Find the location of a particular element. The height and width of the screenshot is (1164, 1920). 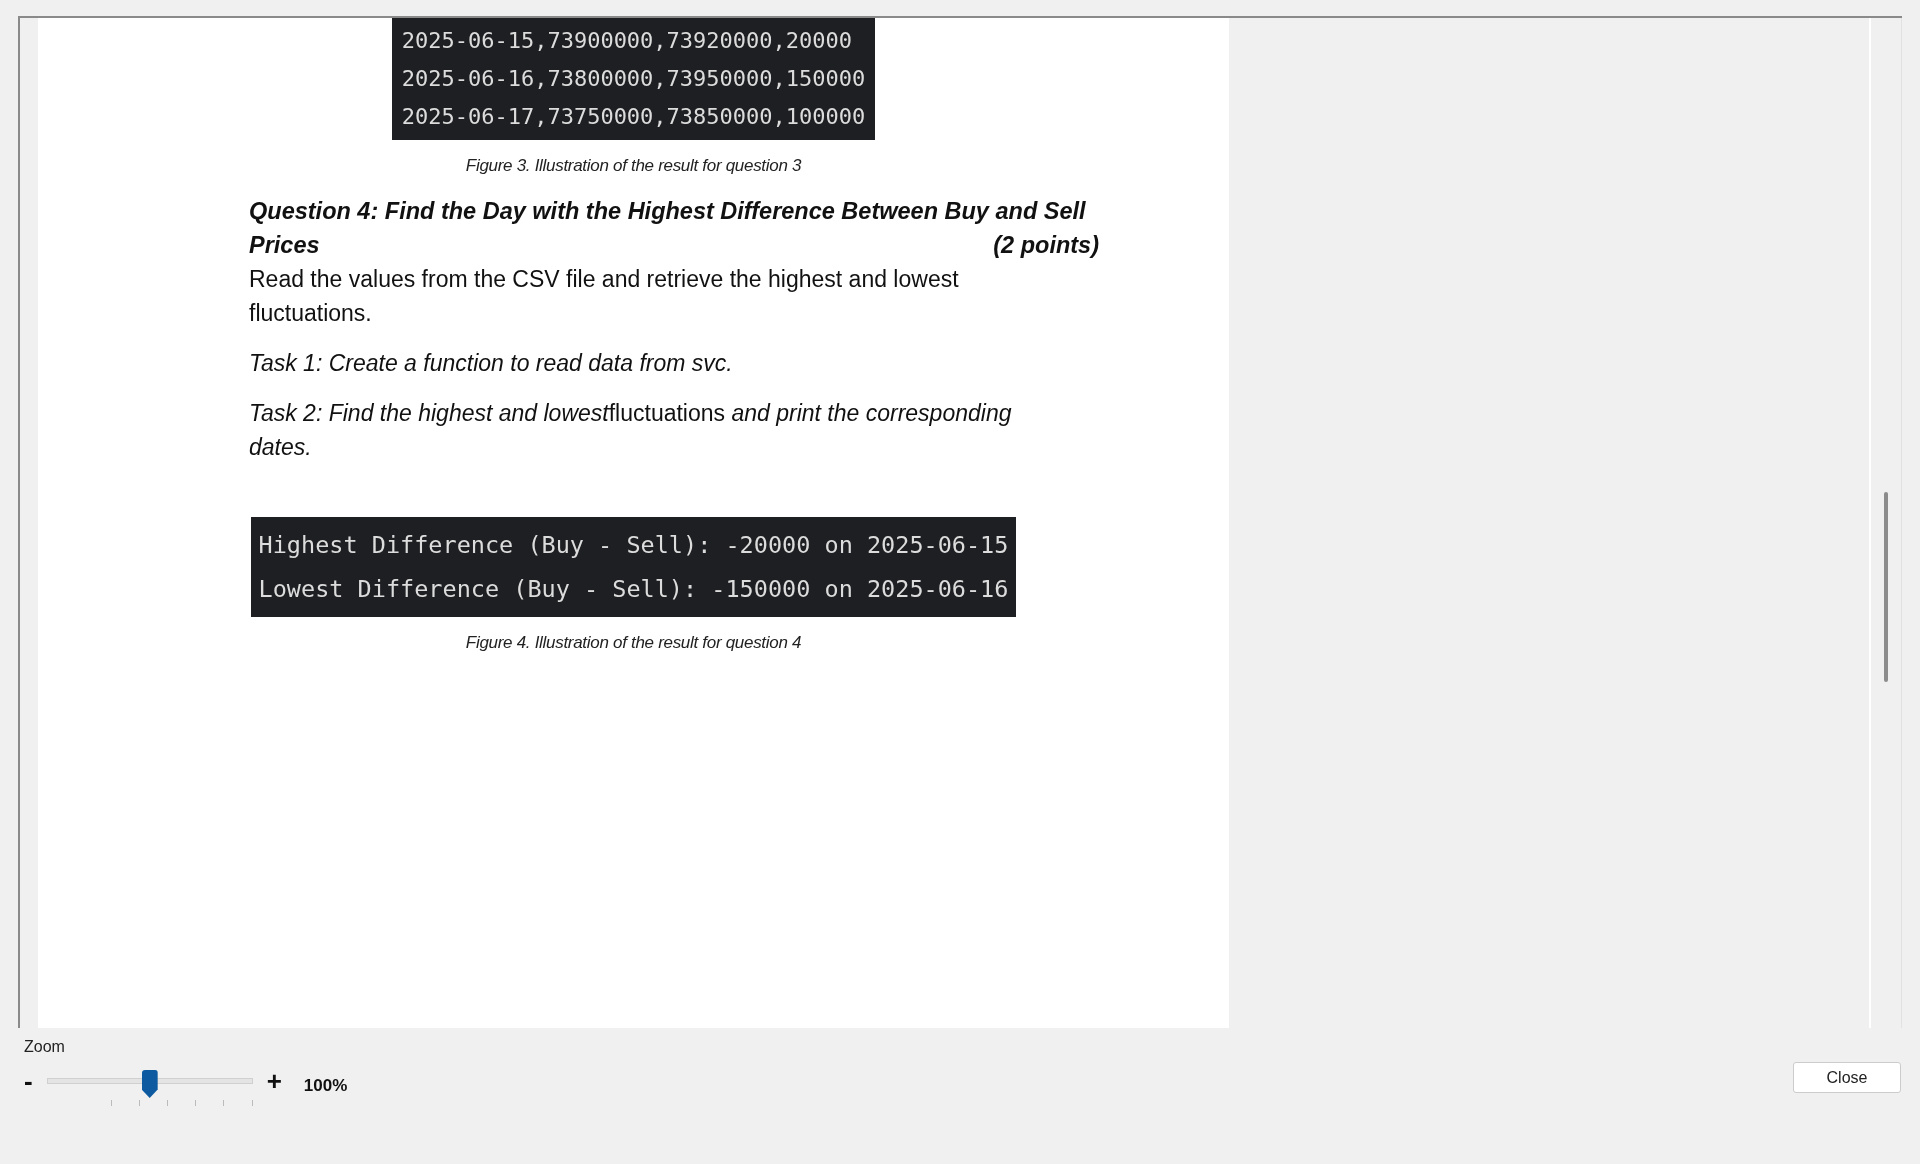

scrollbar-thumb is located at coordinates (1886, 587).